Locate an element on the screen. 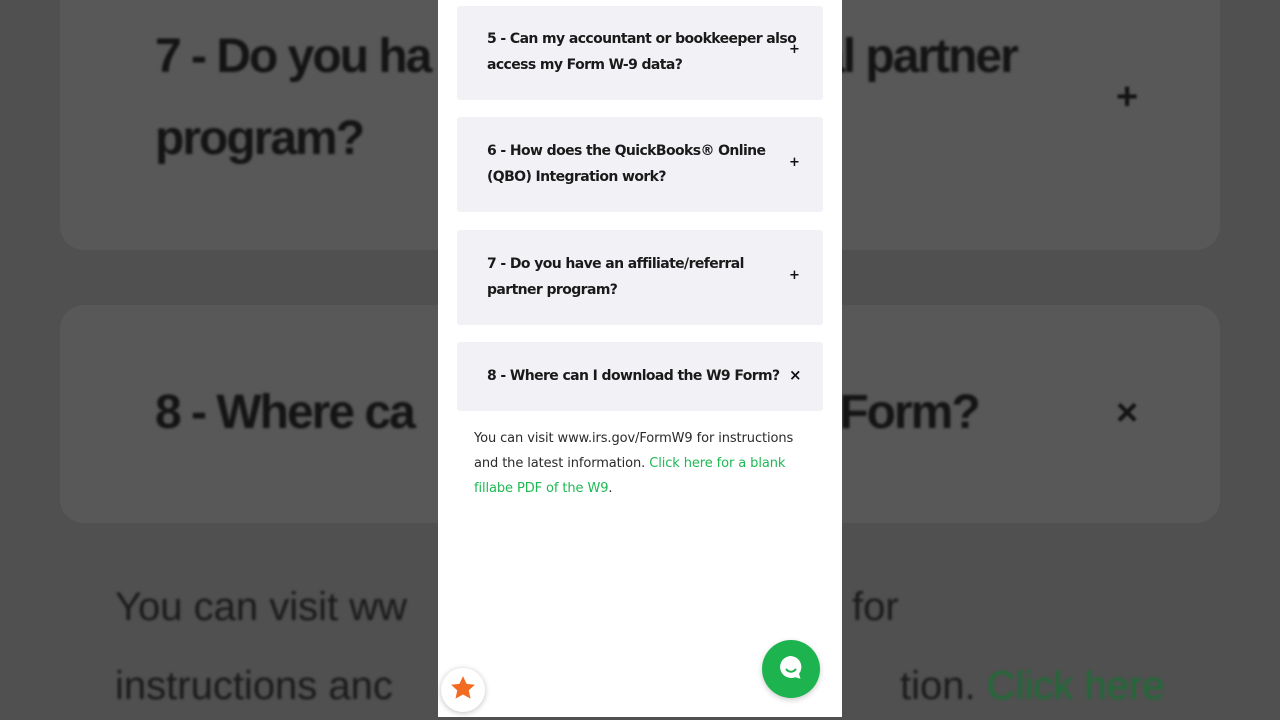 This screenshot has height=720, width=1280. chat-bubble-icon is located at coordinates (791, 669).